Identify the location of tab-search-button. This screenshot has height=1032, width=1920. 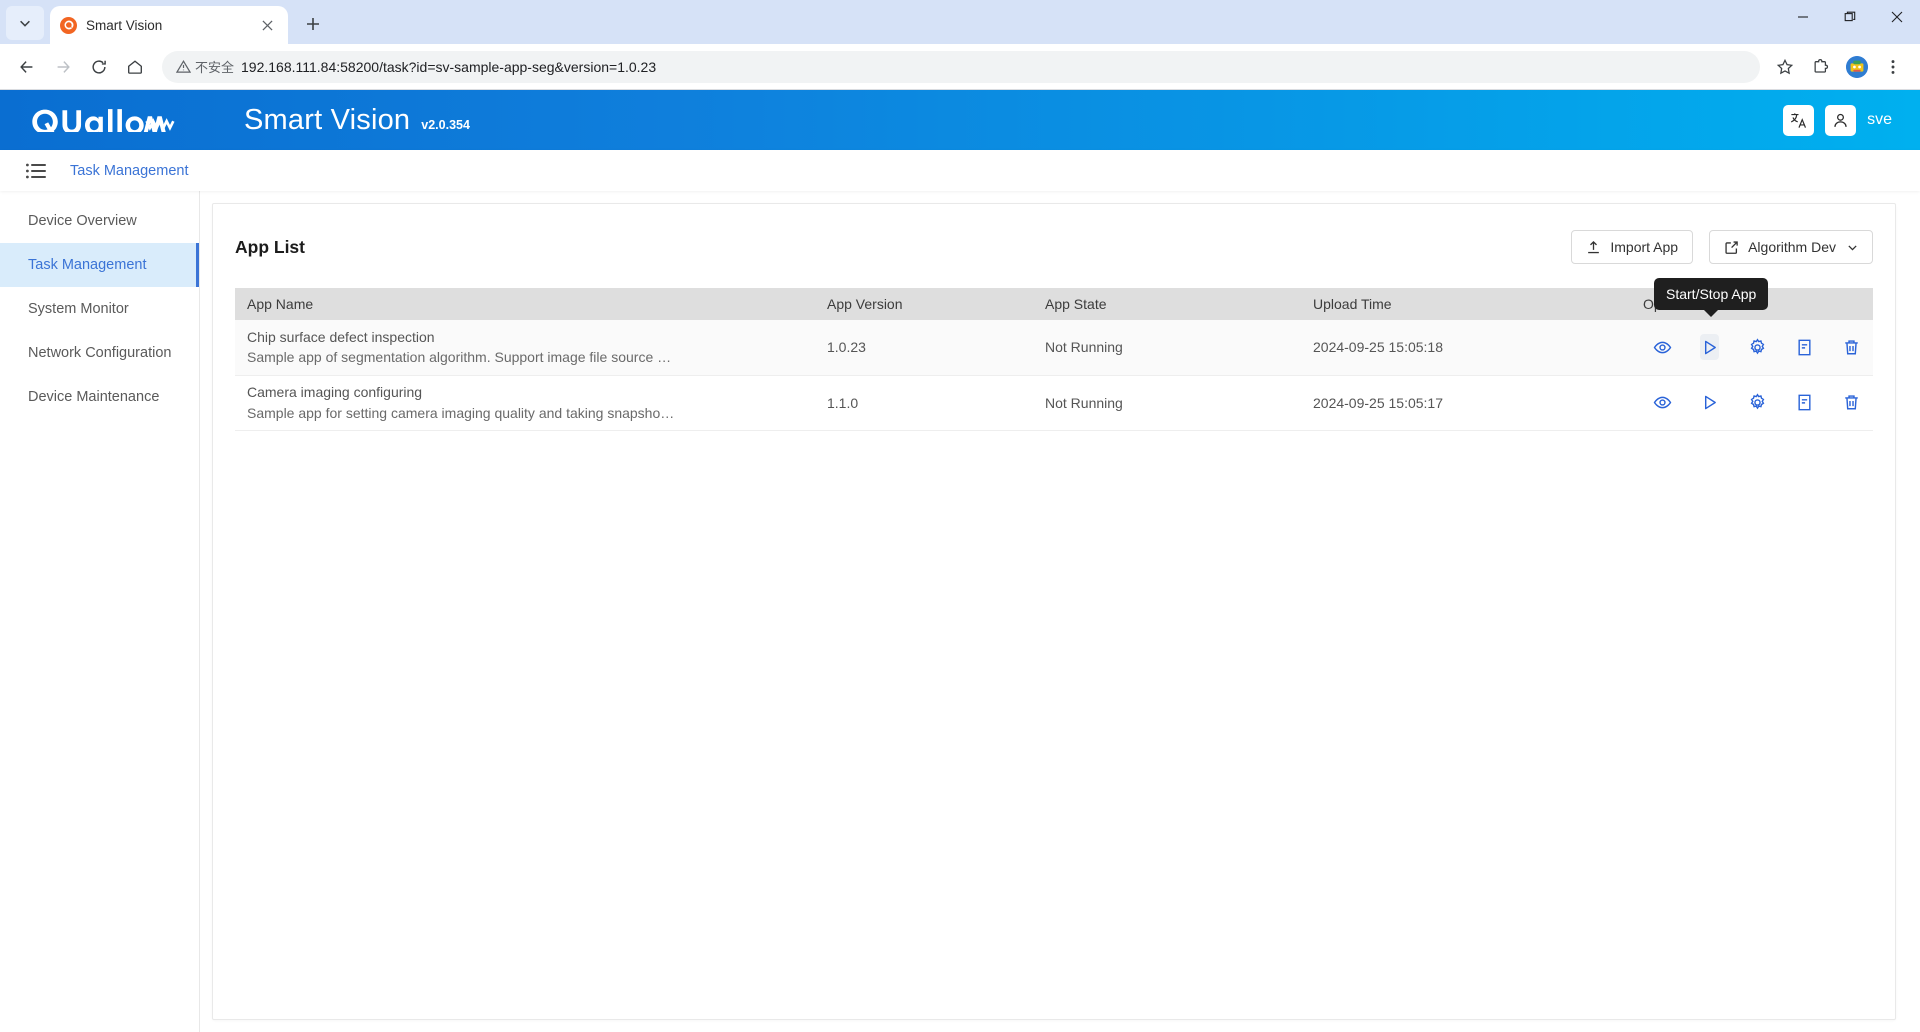
(25, 23).